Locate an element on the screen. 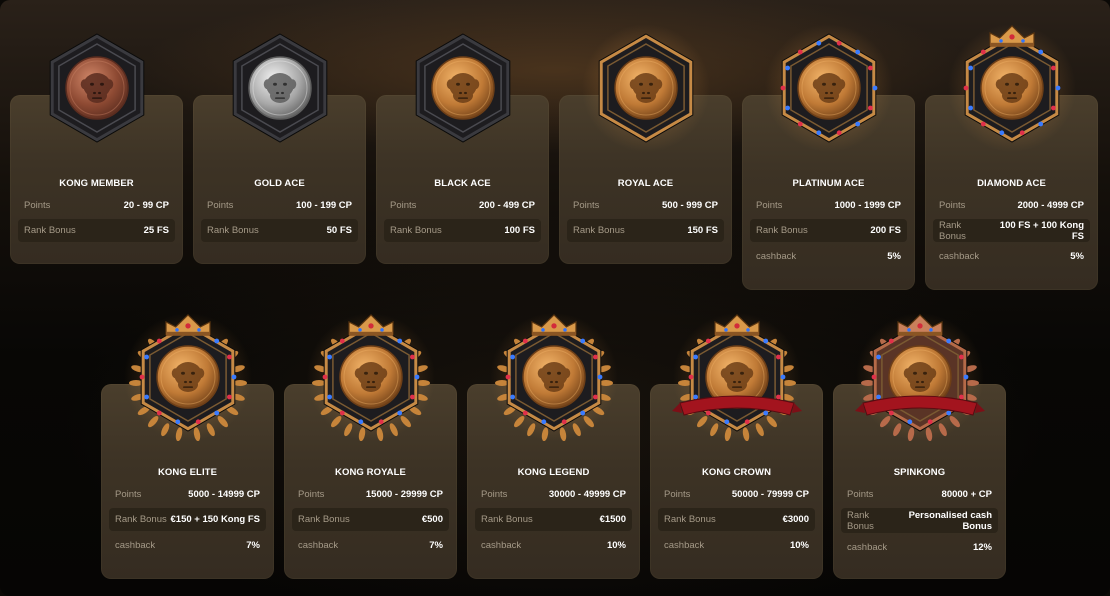 The width and height of the screenshot is (1110, 596). rank-bonus-value: €3000 is located at coordinates (795, 519).